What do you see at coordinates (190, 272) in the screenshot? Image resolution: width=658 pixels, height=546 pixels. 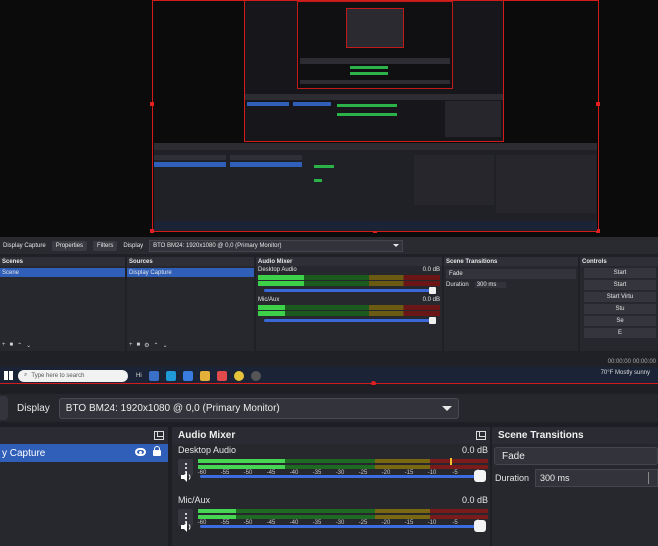 I see `mid-source-item: Display Capture` at bounding box center [190, 272].